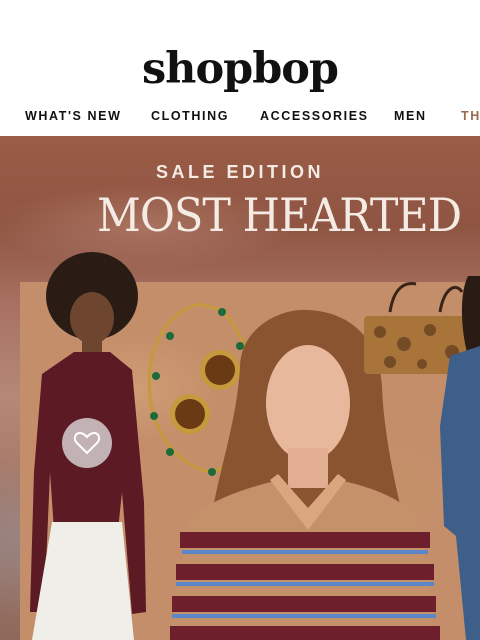 The width and height of the screenshot is (480, 640). I want to click on favorite-button, so click(87, 443).